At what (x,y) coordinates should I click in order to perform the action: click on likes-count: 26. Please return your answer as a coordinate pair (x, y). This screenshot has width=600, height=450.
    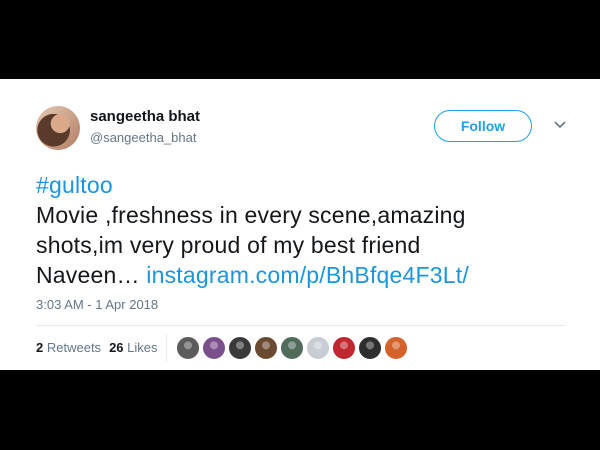
    Looking at the image, I should click on (116, 347).